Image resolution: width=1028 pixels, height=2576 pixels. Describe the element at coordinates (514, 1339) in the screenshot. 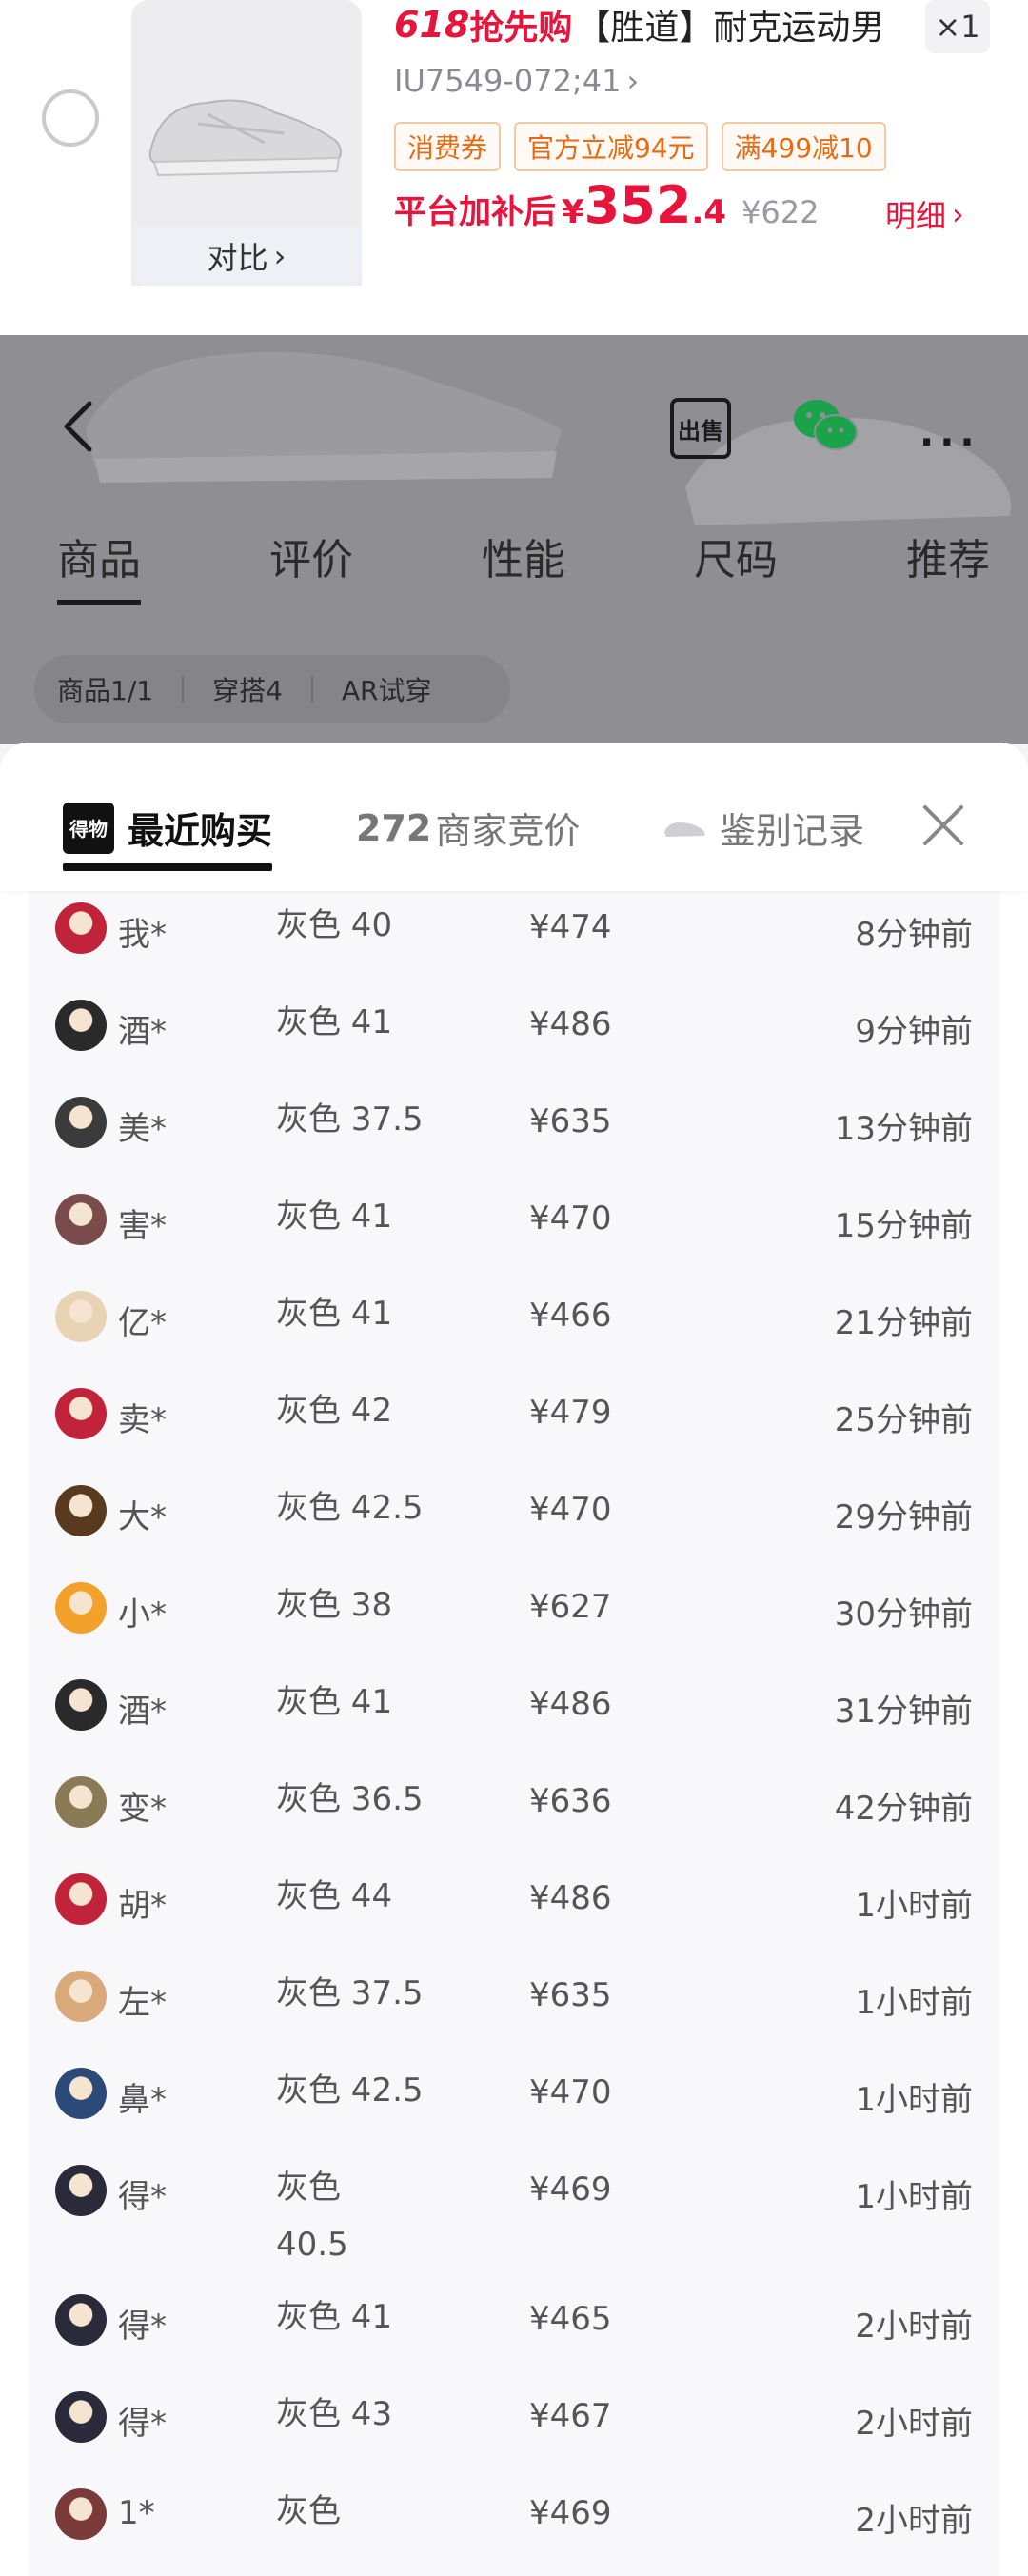

I see `purchase-row: 亿* 灰色 41 ¥466 21分钟前` at that location.